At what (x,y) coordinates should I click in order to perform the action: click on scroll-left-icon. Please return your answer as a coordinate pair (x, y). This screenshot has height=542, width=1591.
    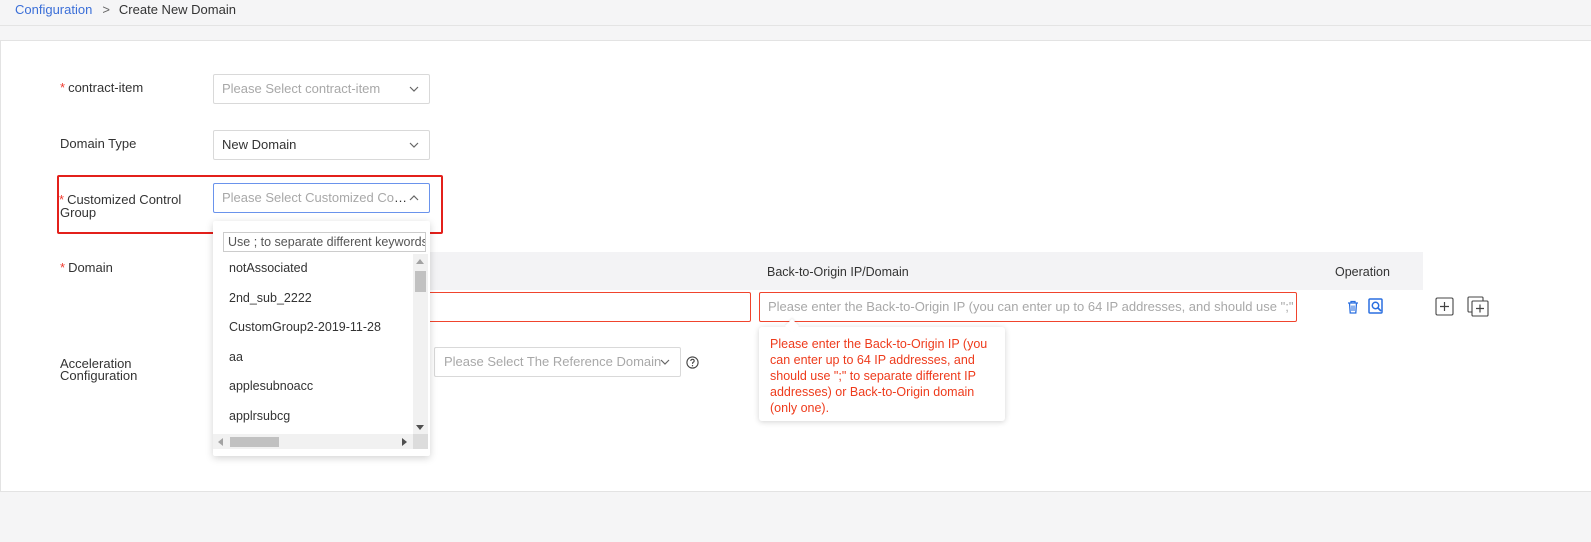
    Looking at the image, I should click on (220, 442).